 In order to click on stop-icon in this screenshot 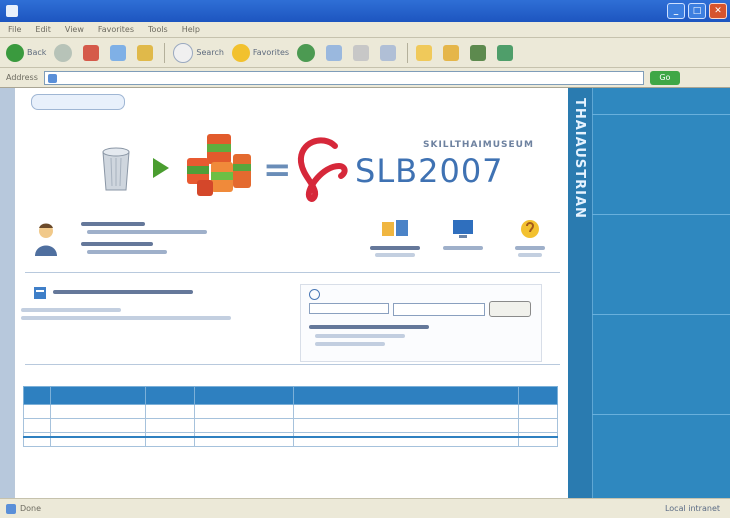, I will do `click(91, 52)`.